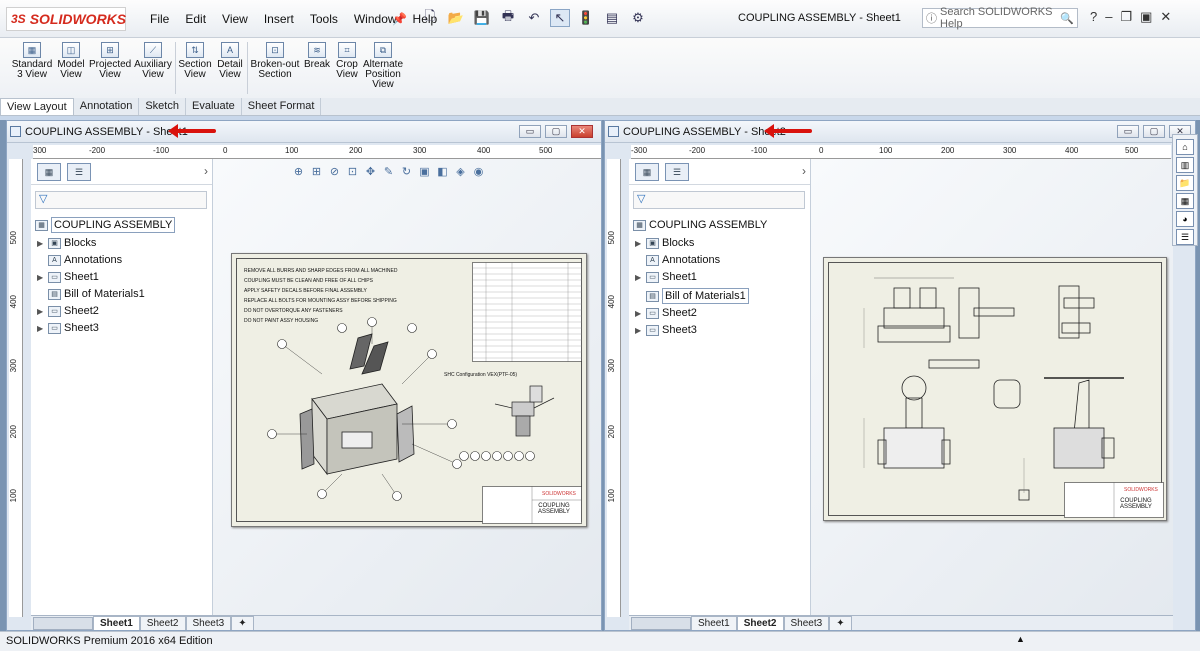 This screenshot has width=1200, height=651. What do you see at coordinates (534, 18) in the screenshot?
I see `undo-icon: ↶` at bounding box center [534, 18].